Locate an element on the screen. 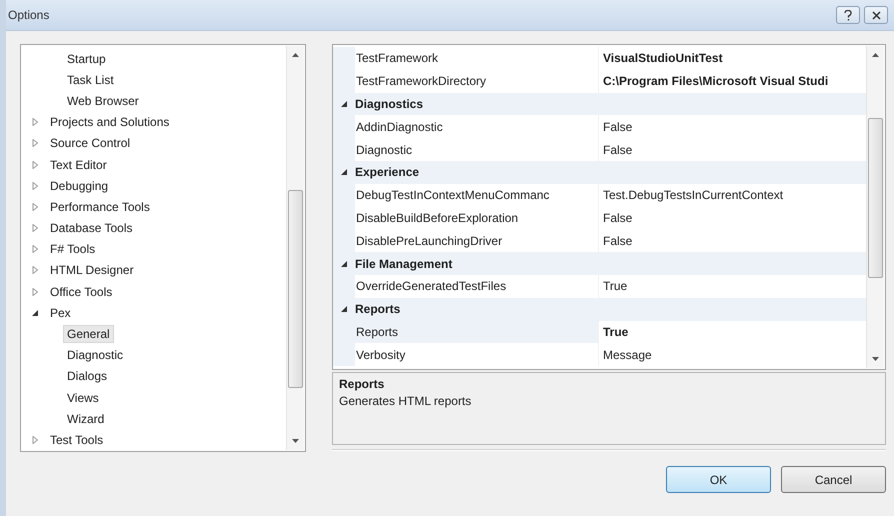  property-name: DisableBuildBeforeExploration is located at coordinates (477, 218).